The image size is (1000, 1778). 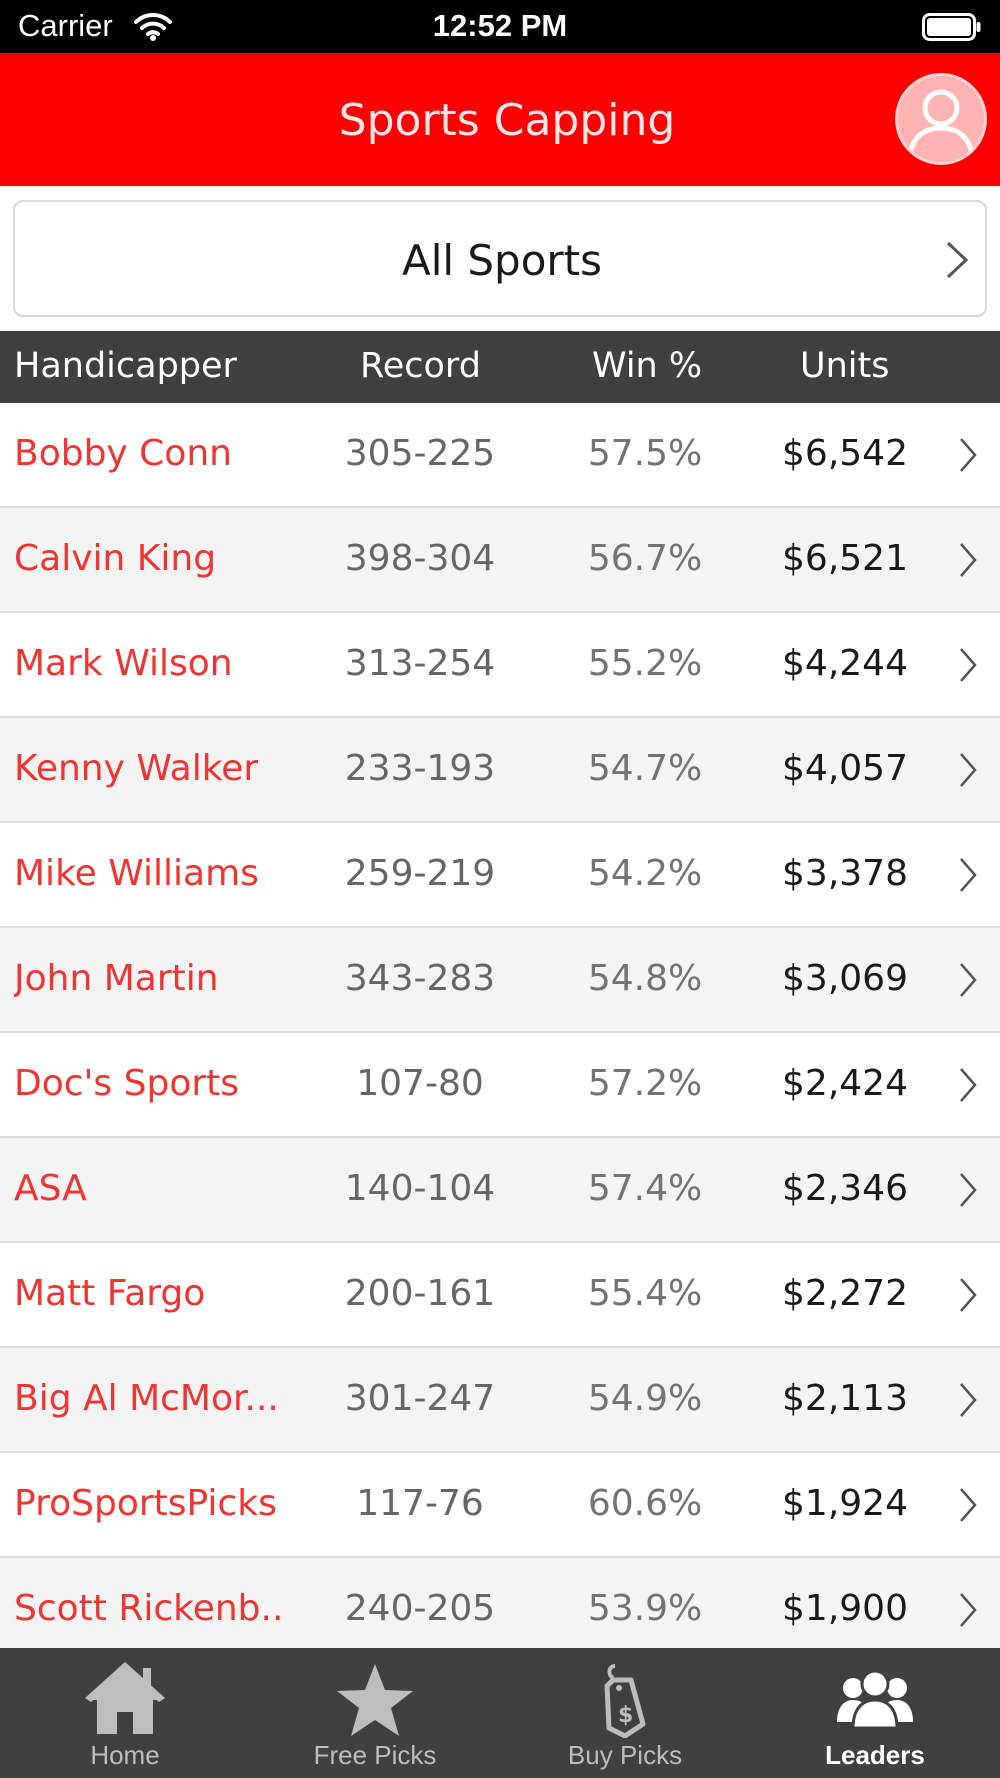 What do you see at coordinates (125, 1755) in the screenshot?
I see `tab-home-label: Home` at bounding box center [125, 1755].